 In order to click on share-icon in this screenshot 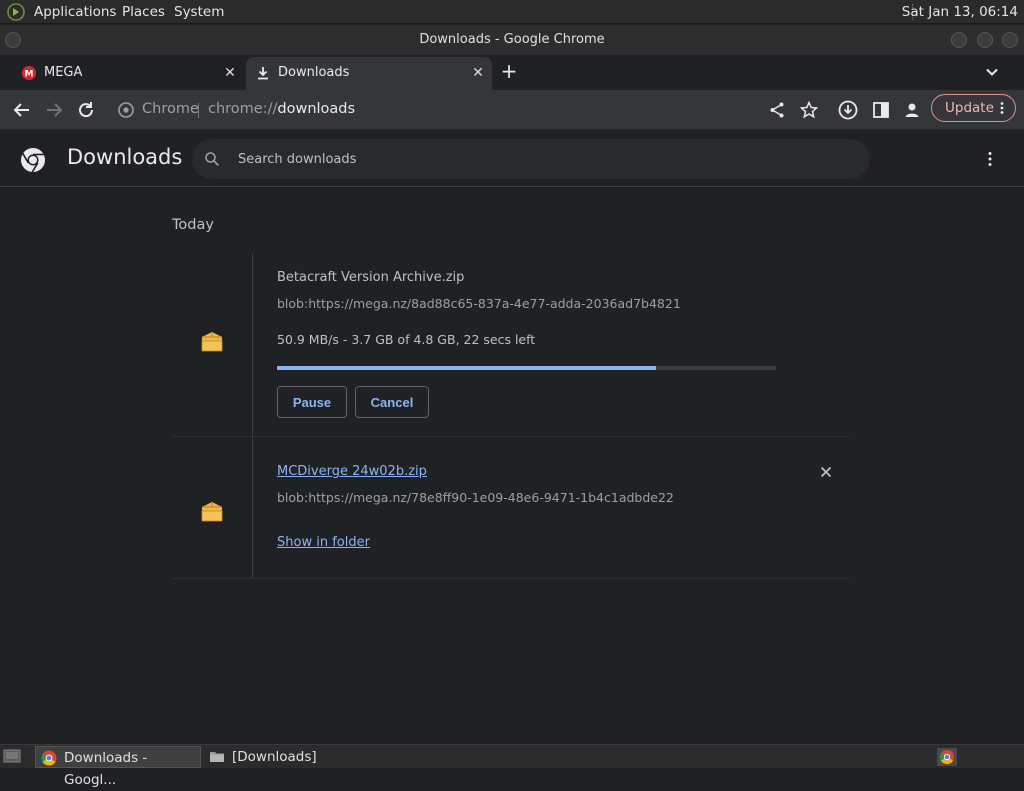, I will do `click(777, 110)`.